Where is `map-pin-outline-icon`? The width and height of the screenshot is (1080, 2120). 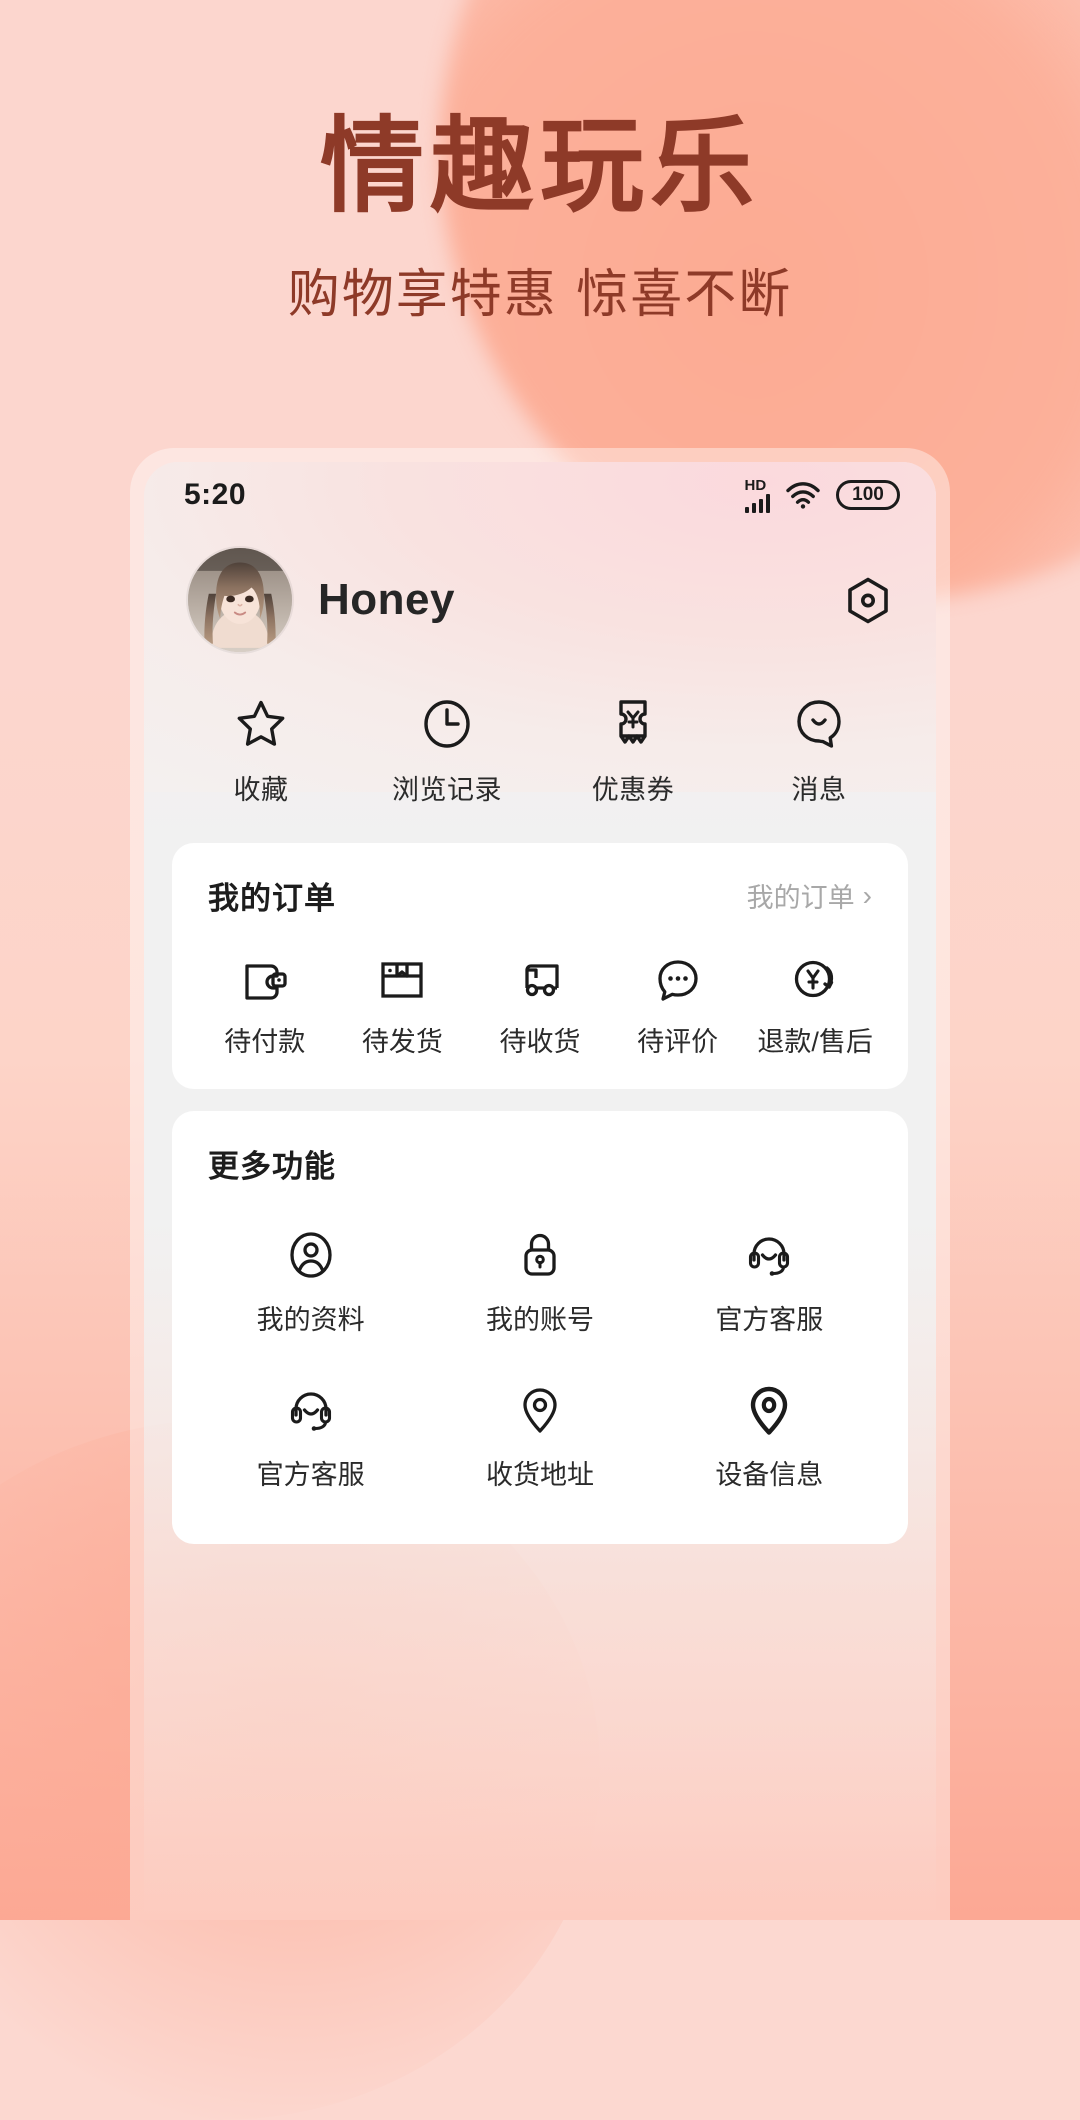
map-pin-outline-icon is located at coordinates (540, 1410).